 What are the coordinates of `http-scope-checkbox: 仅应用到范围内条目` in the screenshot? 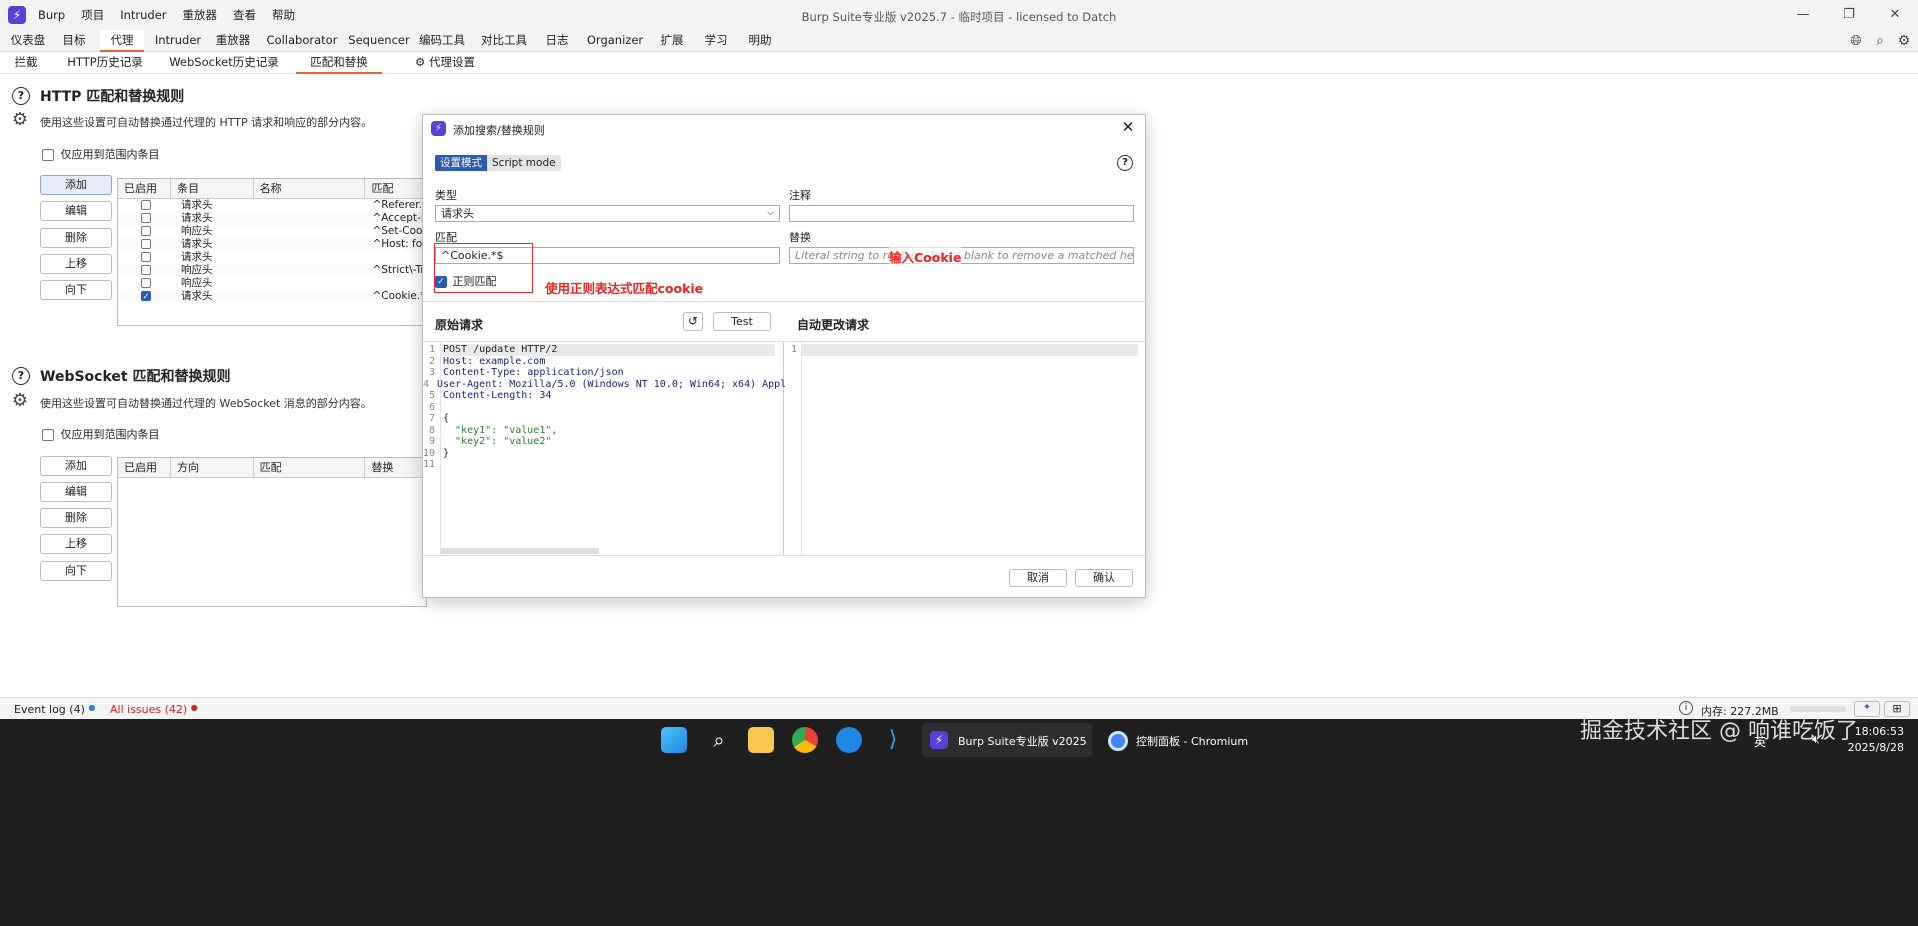 It's located at (101, 154).